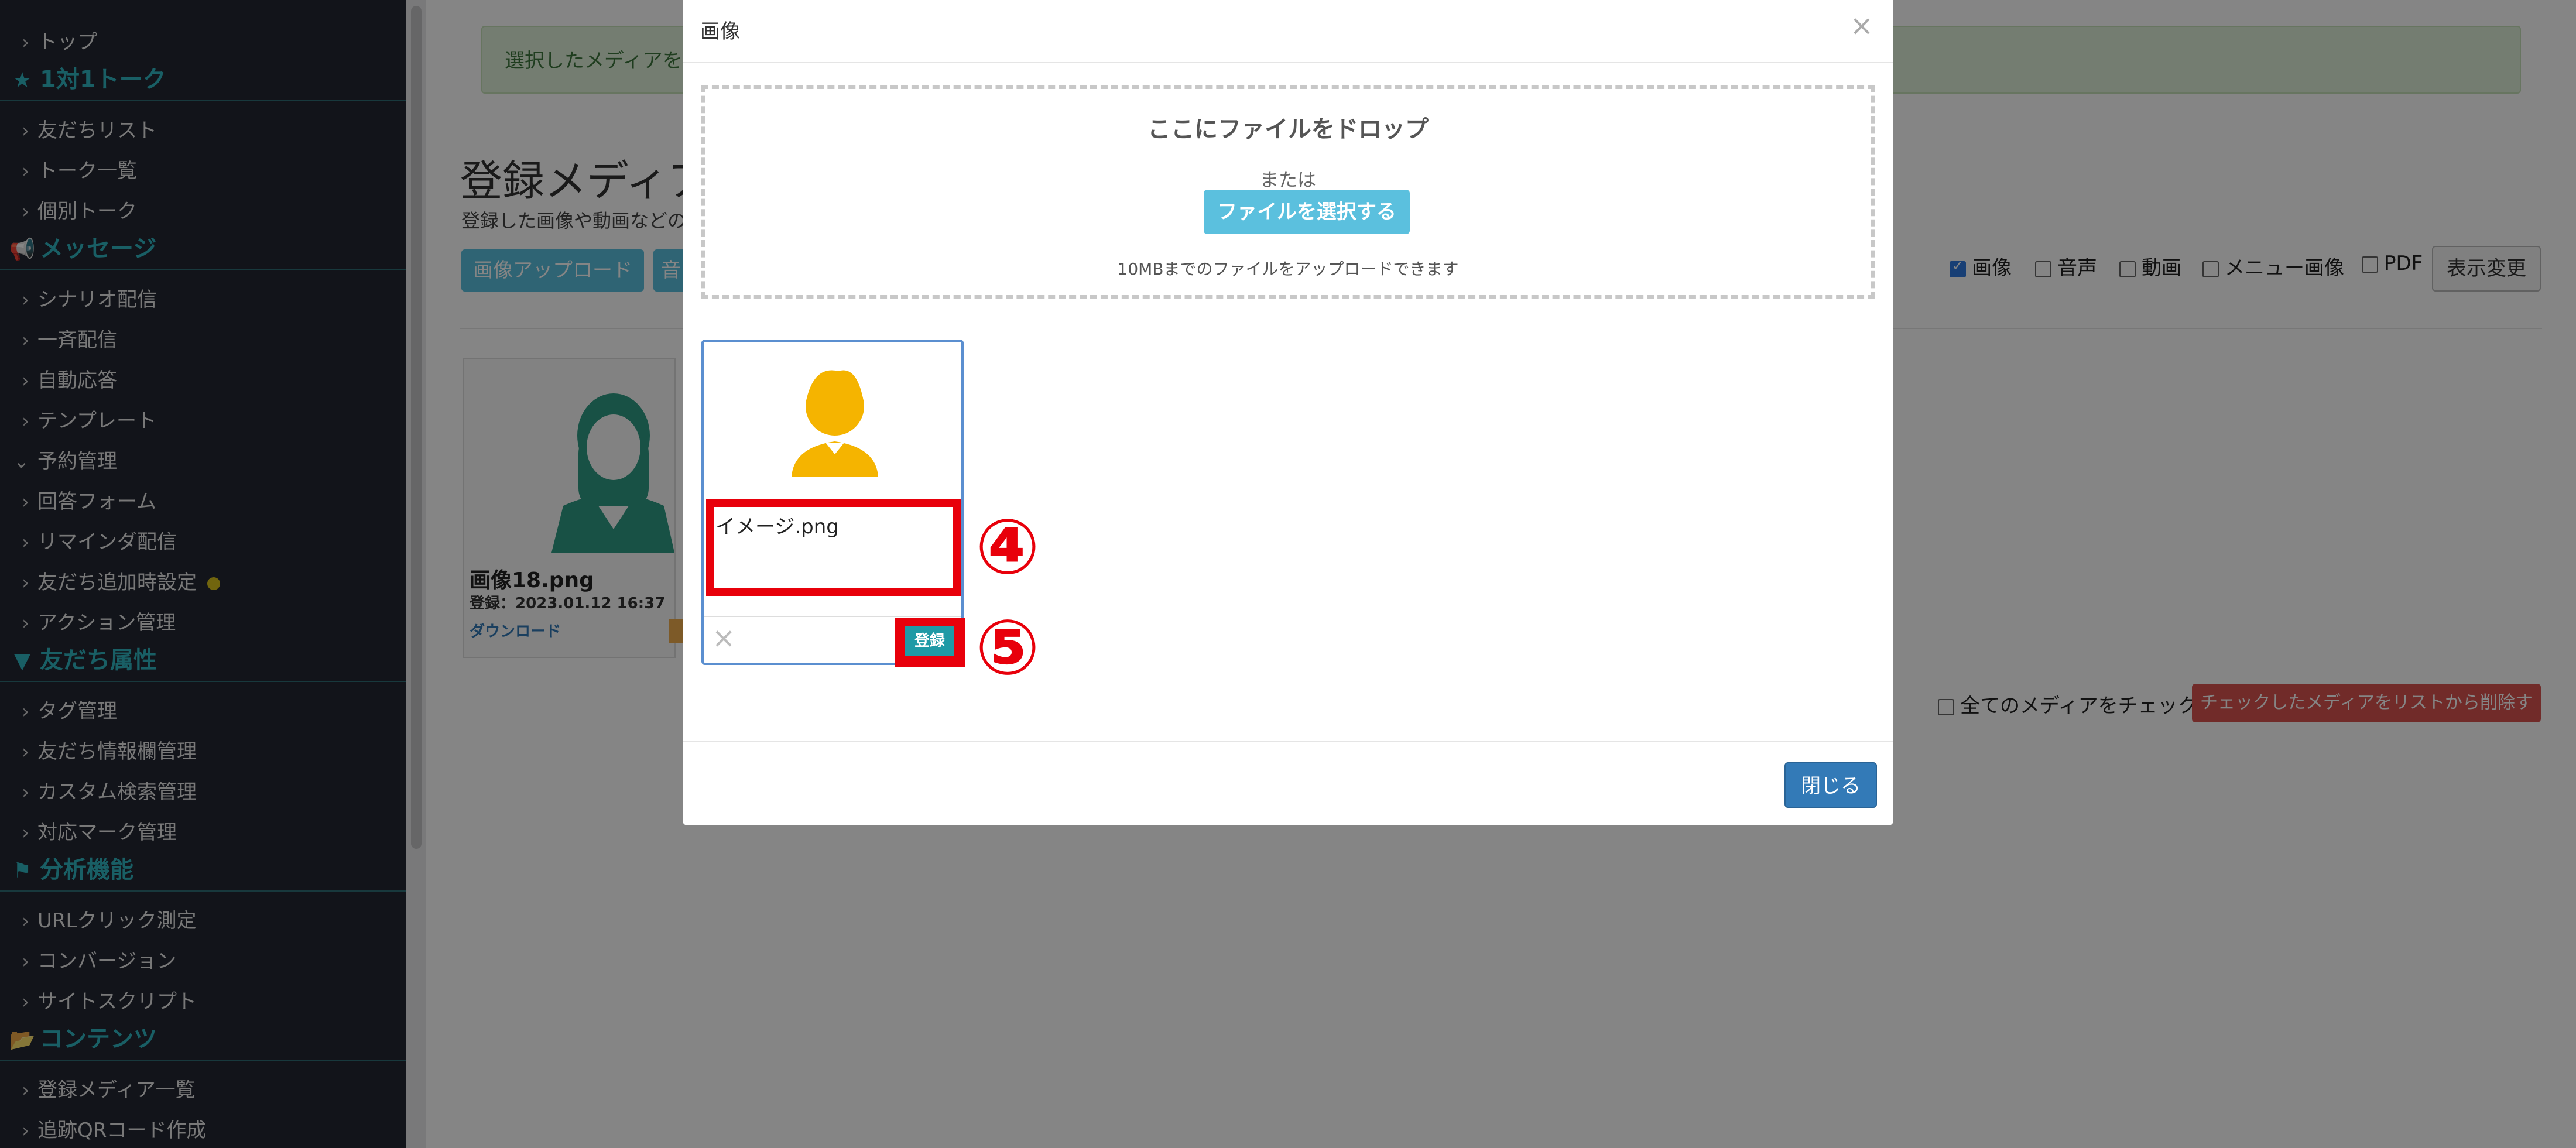  Describe the element at coordinates (777, 524) in the screenshot. I see `filename-input: イメージ.png` at that location.